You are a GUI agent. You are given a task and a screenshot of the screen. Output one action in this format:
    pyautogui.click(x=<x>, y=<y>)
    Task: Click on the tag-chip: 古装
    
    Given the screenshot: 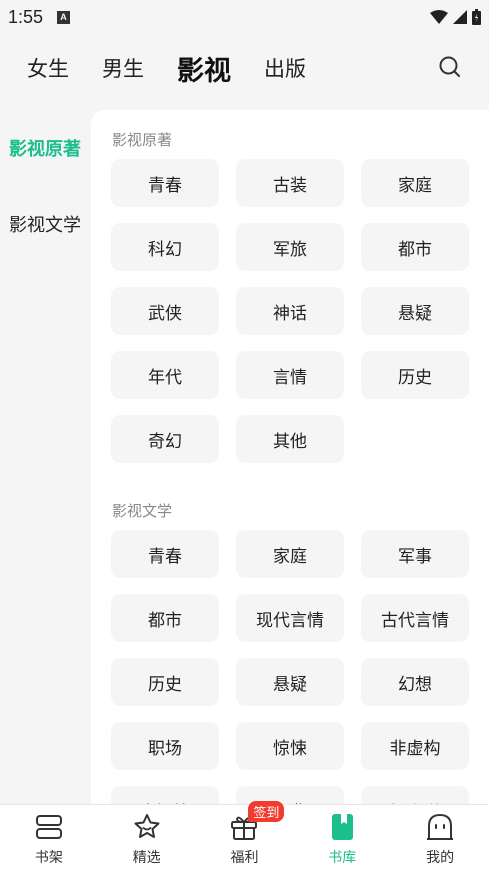 What is the action you would take?
    pyautogui.click(x=290, y=183)
    